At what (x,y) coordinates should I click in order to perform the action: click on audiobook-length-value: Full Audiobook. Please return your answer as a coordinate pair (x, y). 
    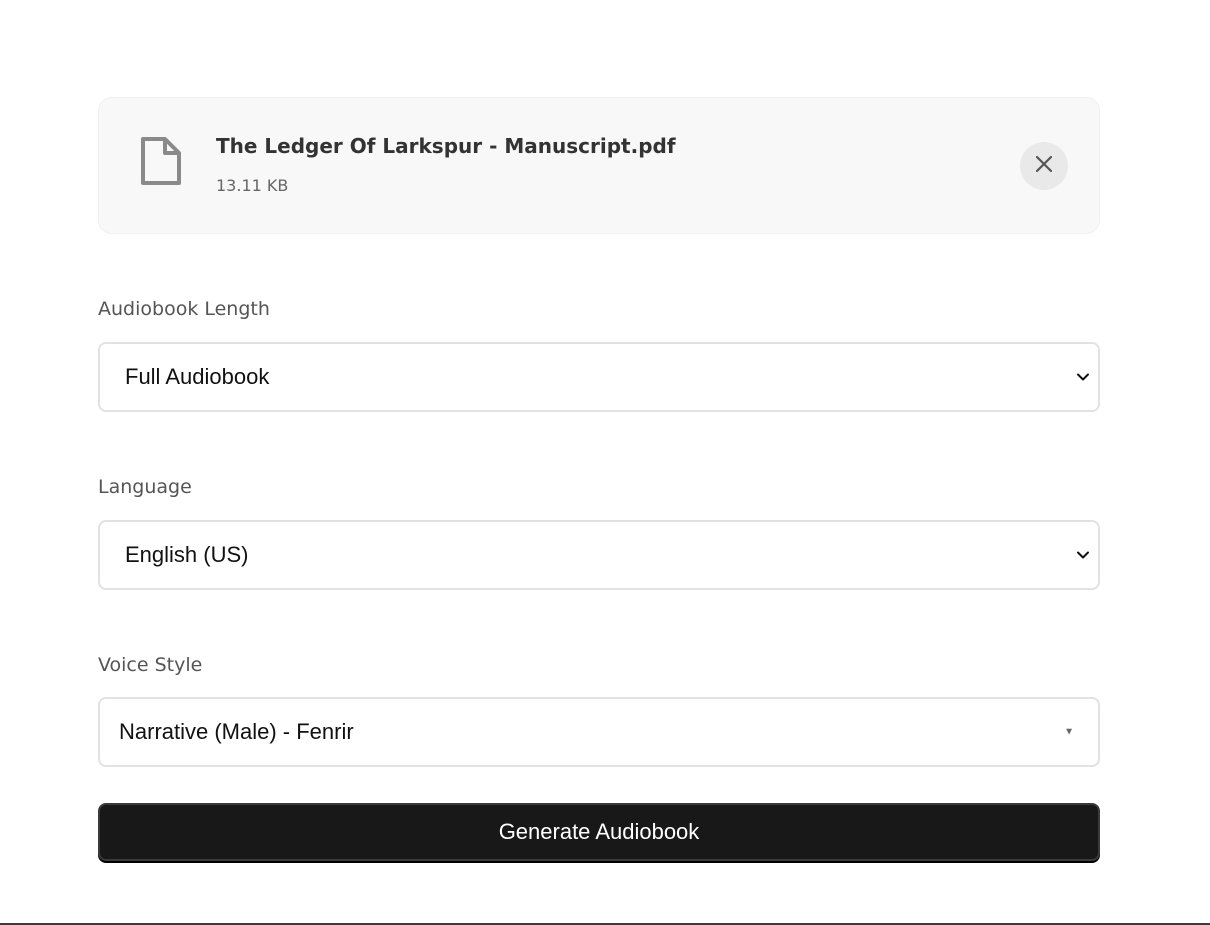
    Looking at the image, I should click on (197, 376).